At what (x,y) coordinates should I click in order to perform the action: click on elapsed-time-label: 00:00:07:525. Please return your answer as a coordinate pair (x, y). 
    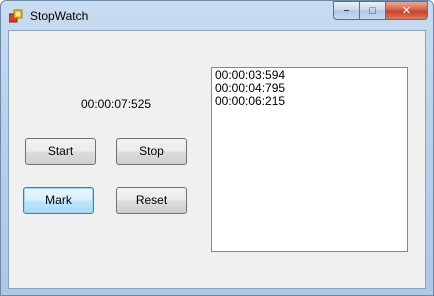
    Looking at the image, I should click on (116, 104).